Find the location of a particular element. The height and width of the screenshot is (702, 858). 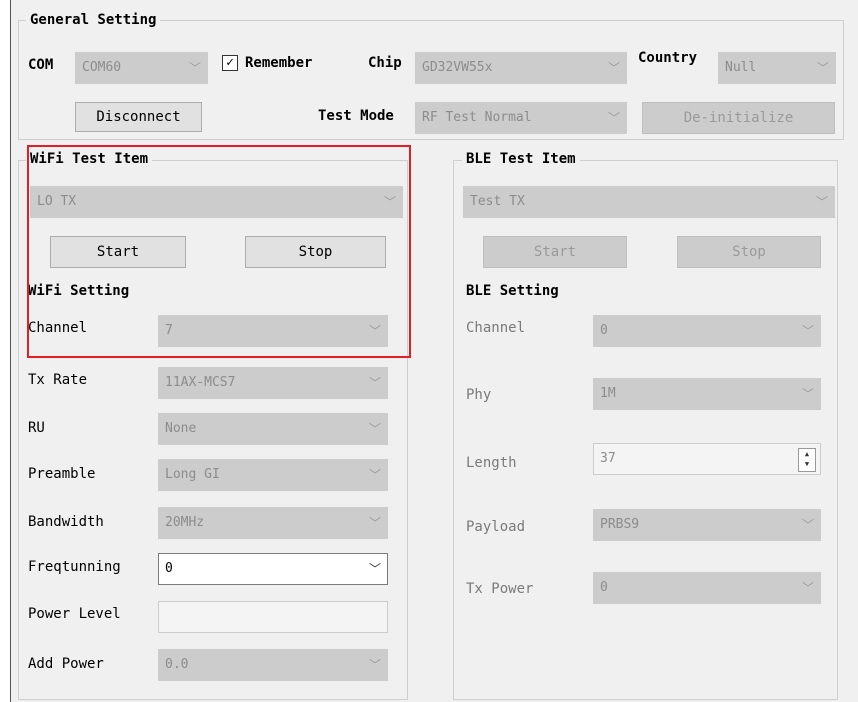

ble-test-item-select: Test TX ﹀ is located at coordinates (649, 202).